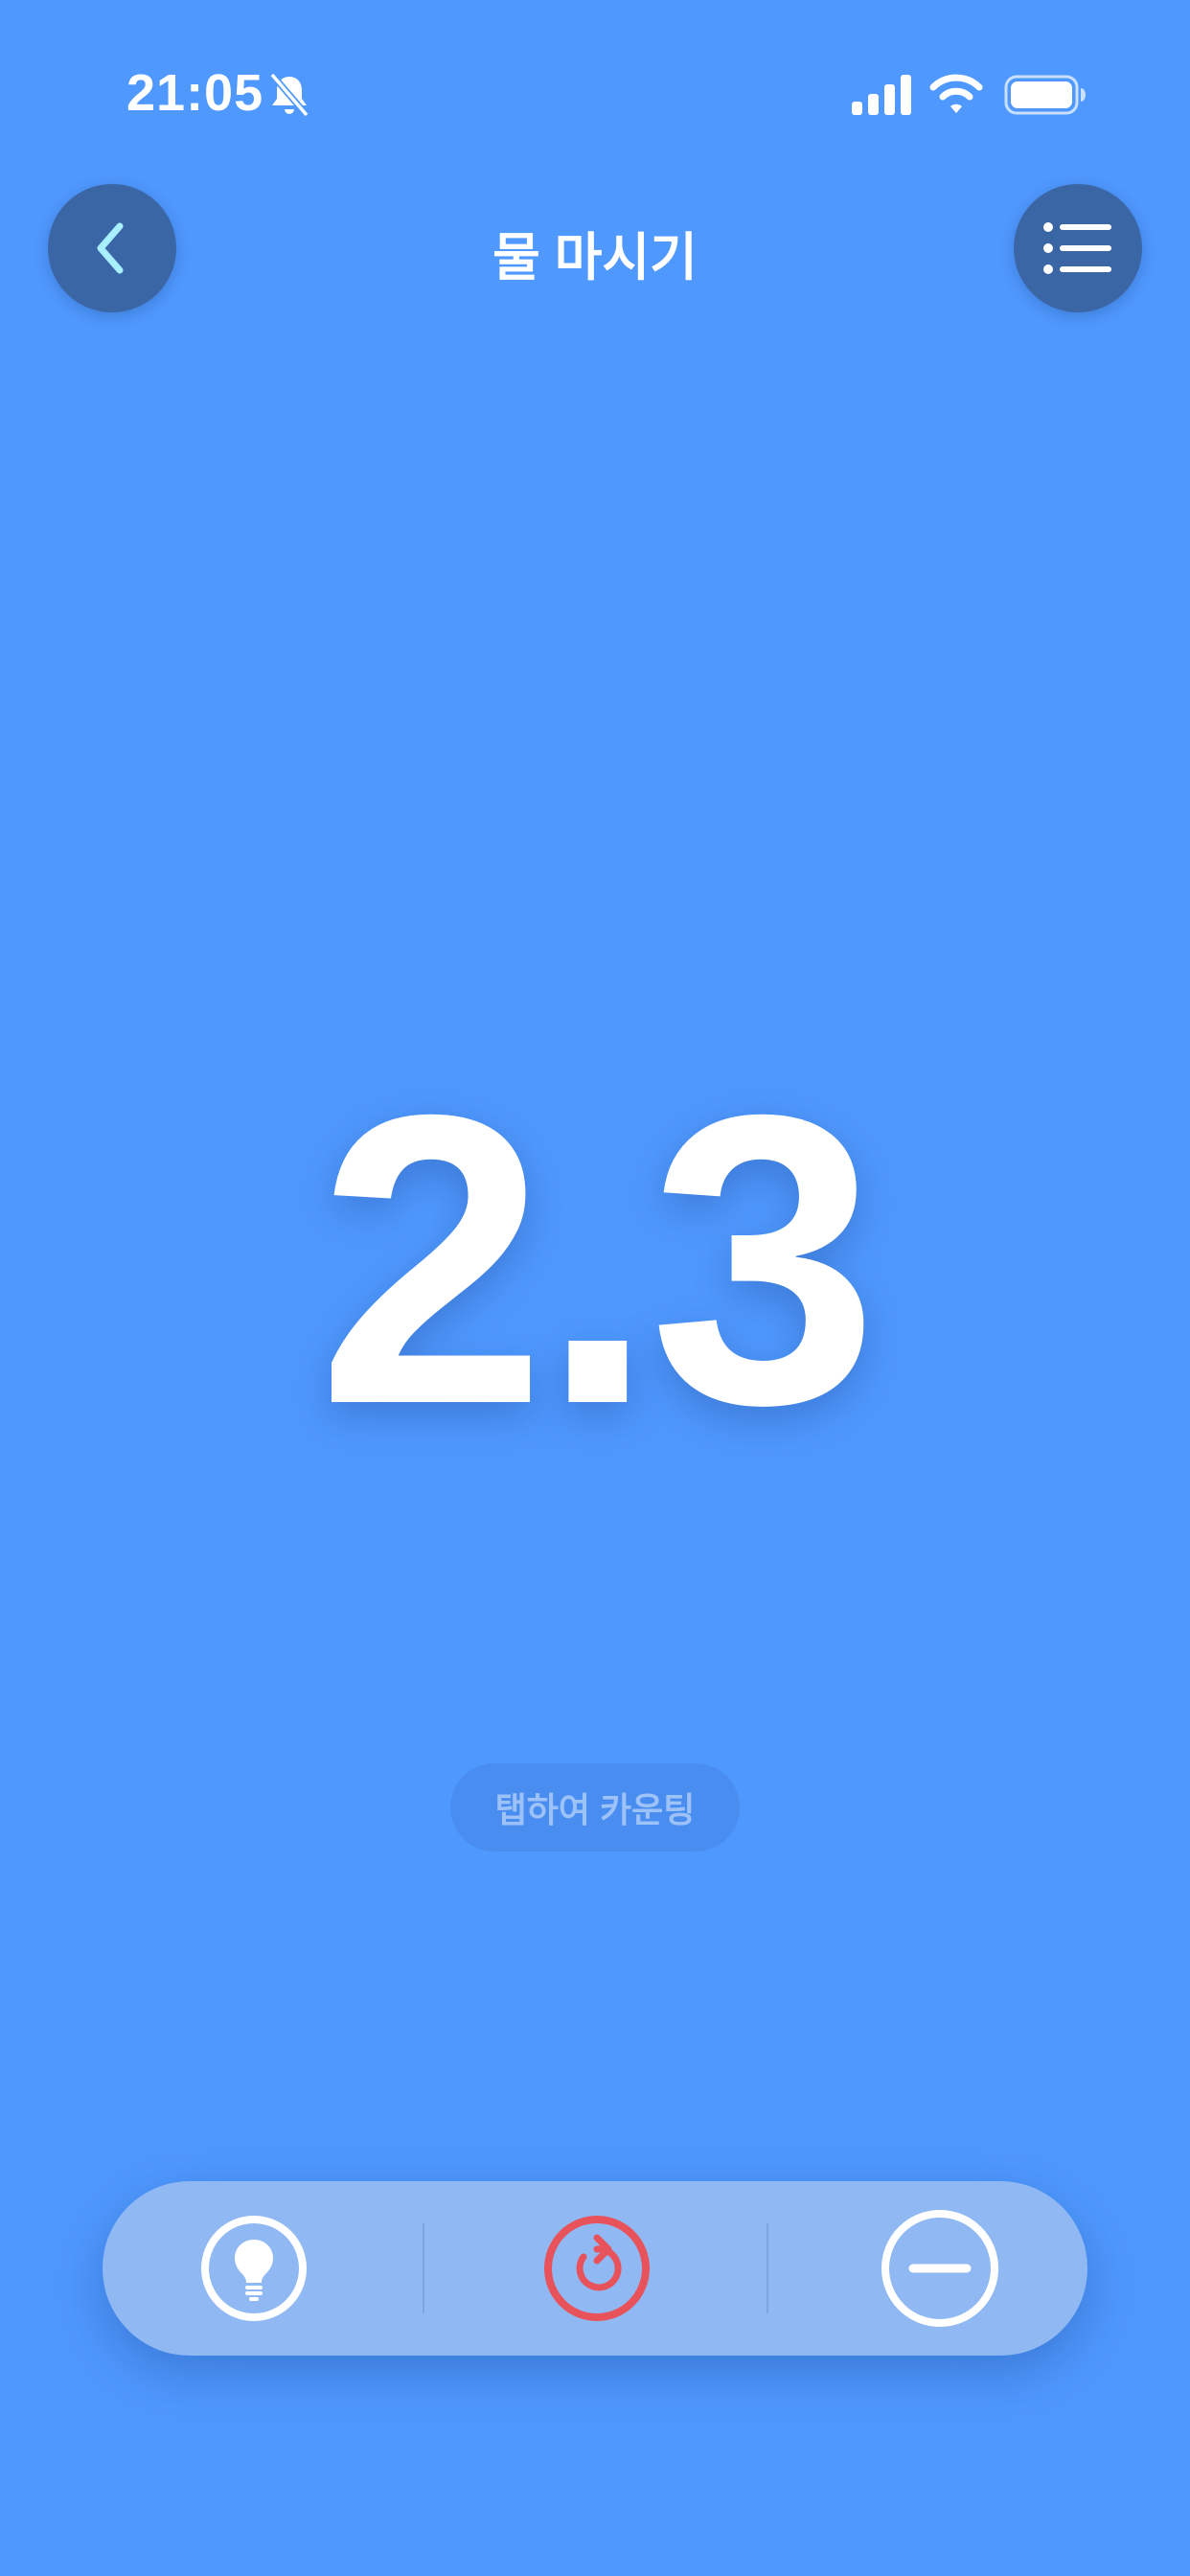 The height and width of the screenshot is (2576, 1190). I want to click on minus-circle-icon, so click(940, 2268).